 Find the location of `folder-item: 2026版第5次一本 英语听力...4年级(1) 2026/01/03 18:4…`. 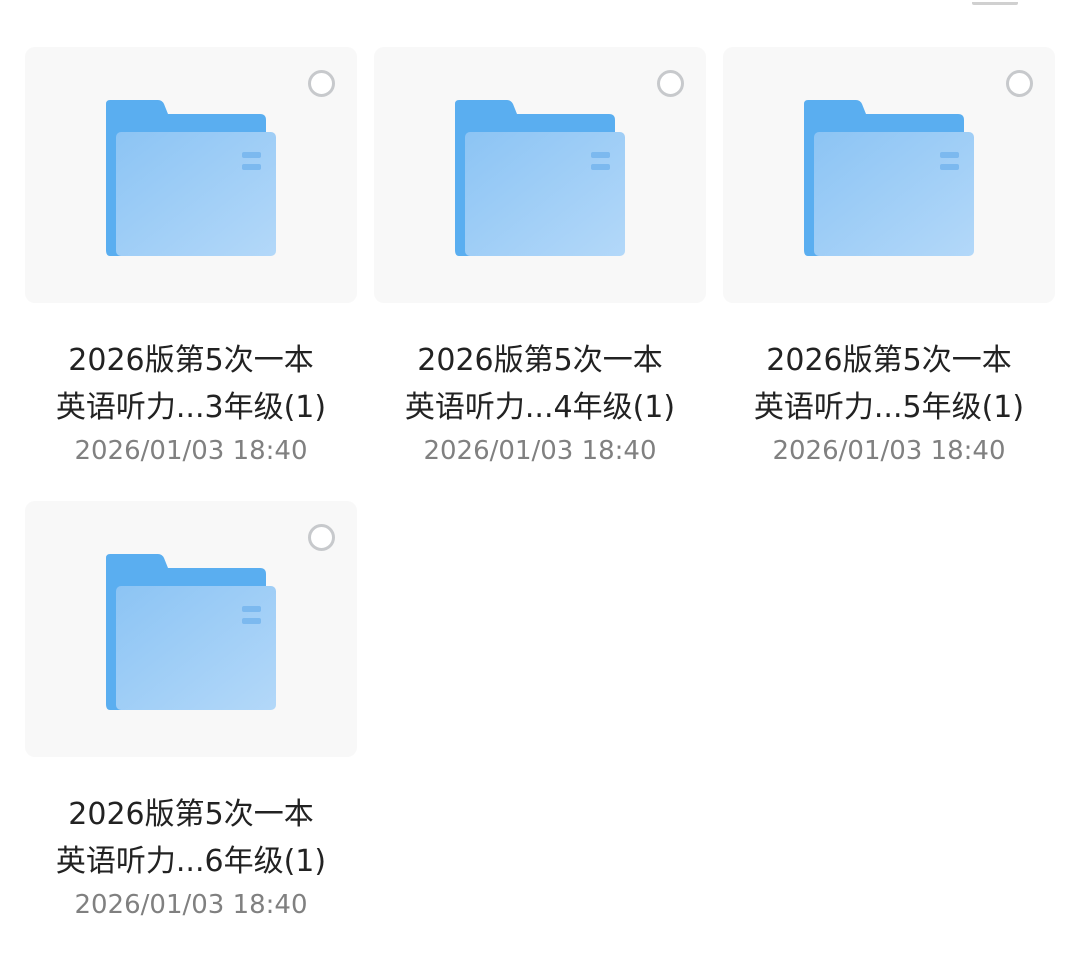

folder-item: 2026版第5次一本 英语听力...4年级(1) 2026/01/03 18:4… is located at coordinates (540, 256).